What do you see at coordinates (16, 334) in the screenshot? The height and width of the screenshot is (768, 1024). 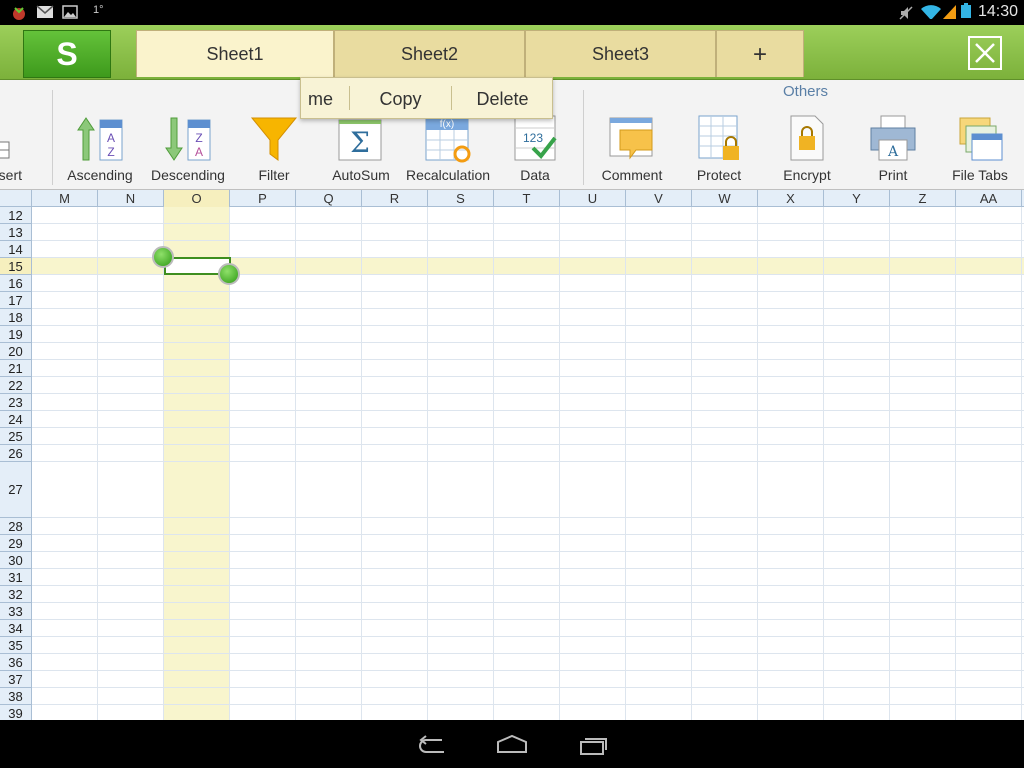 I see `row-header: 19` at bounding box center [16, 334].